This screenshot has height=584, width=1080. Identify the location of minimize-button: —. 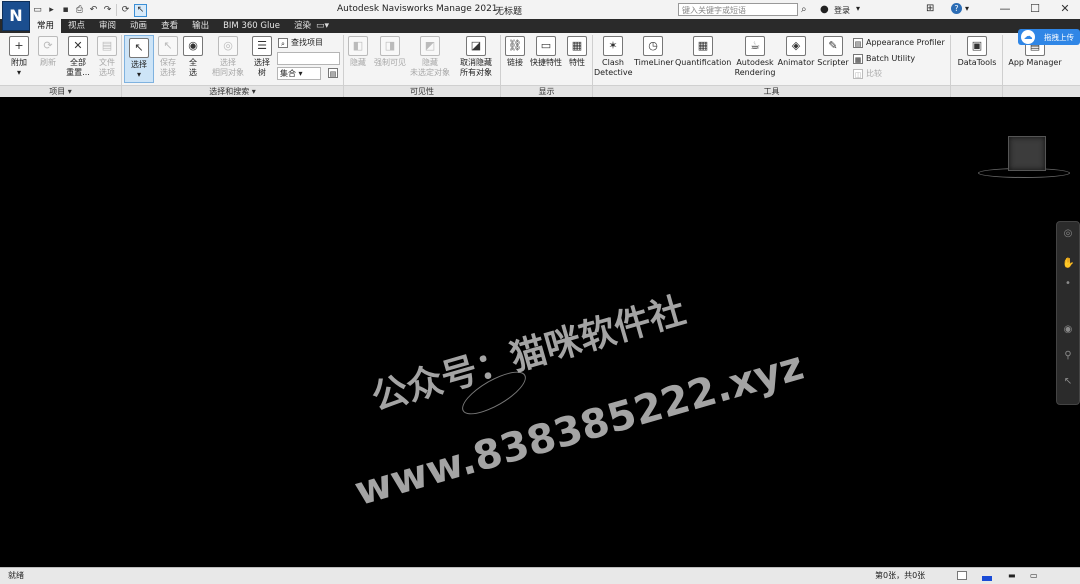
(1005, 9).